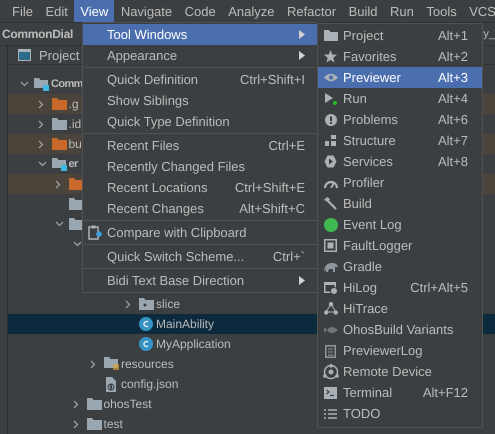  Describe the element at coordinates (400, 119) in the screenshot. I see `menu-item: Problems Alt+6` at that location.